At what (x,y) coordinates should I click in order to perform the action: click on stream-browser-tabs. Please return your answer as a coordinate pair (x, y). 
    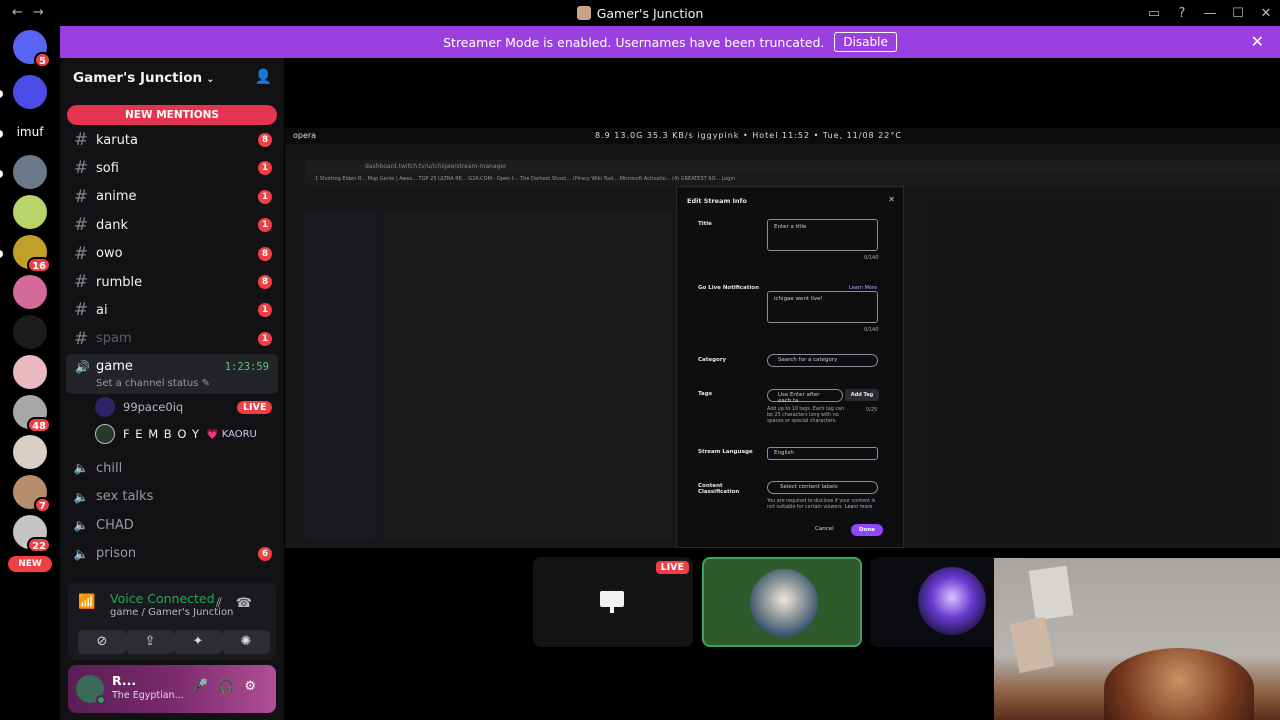
    Looking at the image, I should click on (782, 151).